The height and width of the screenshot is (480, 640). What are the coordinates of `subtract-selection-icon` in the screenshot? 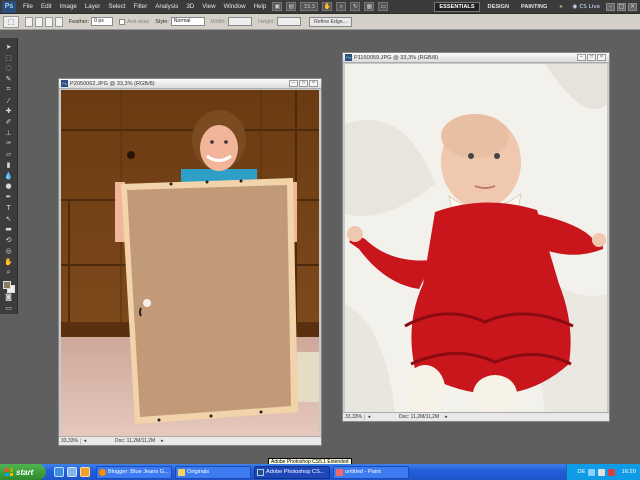 It's located at (49, 21).